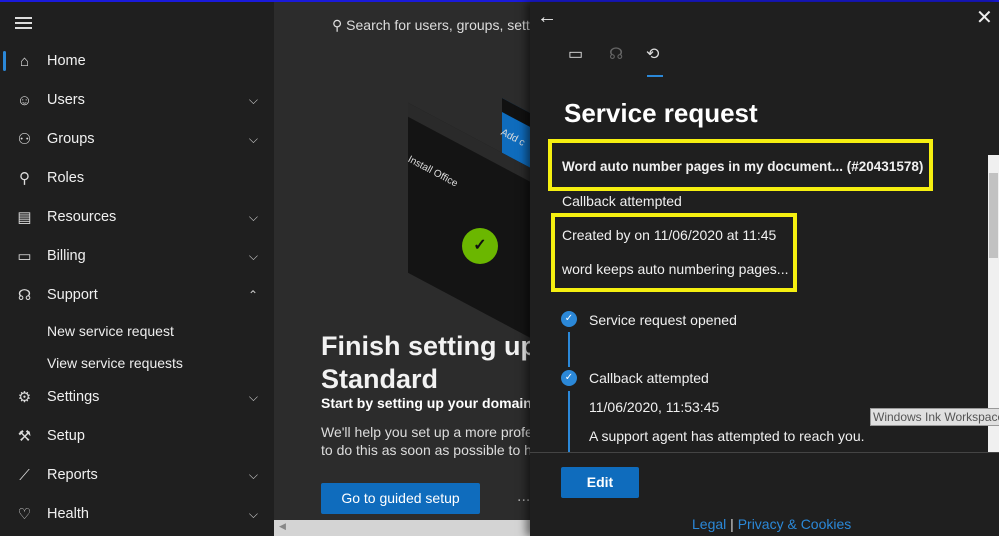 The height and width of the screenshot is (536, 999). Describe the element at coordinates (934, 417) in the screenshot. I see `tooltip: Windows Ink Workspace` at that location.